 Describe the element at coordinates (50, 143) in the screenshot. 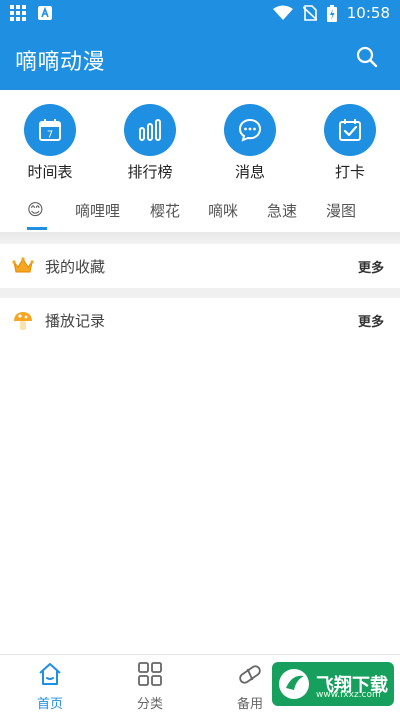

I see `timetable-button: 7 时间表` at that location.